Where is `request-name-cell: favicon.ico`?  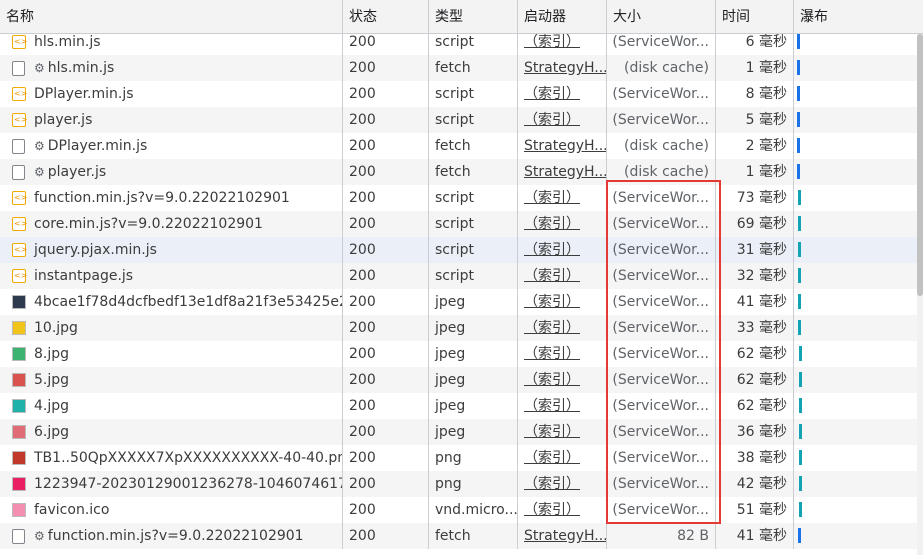
request-name-cell: favicon.ico is located at coordinates (171, 510).